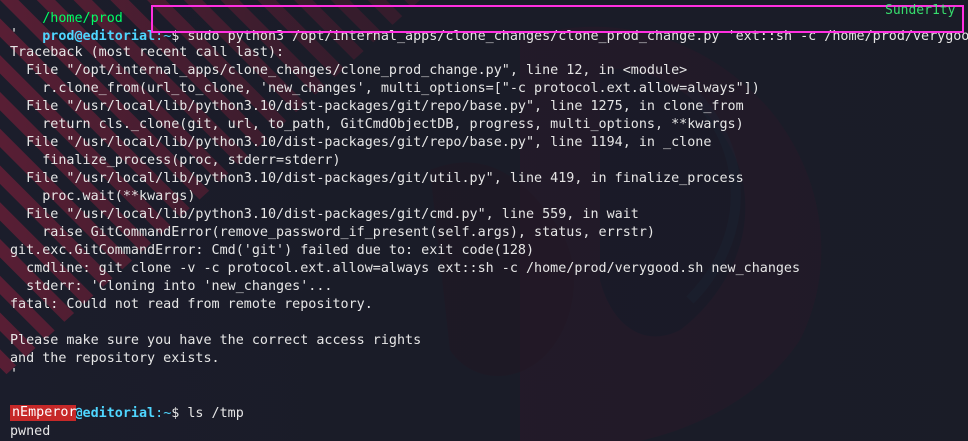 This screenshot has width=968, height=441. What do you see at coordinates (143, 413) in the screenshot?
I see `prompt-line-2: prod@editorial:~$ ls /tmp` at bounding box center [143, 413].